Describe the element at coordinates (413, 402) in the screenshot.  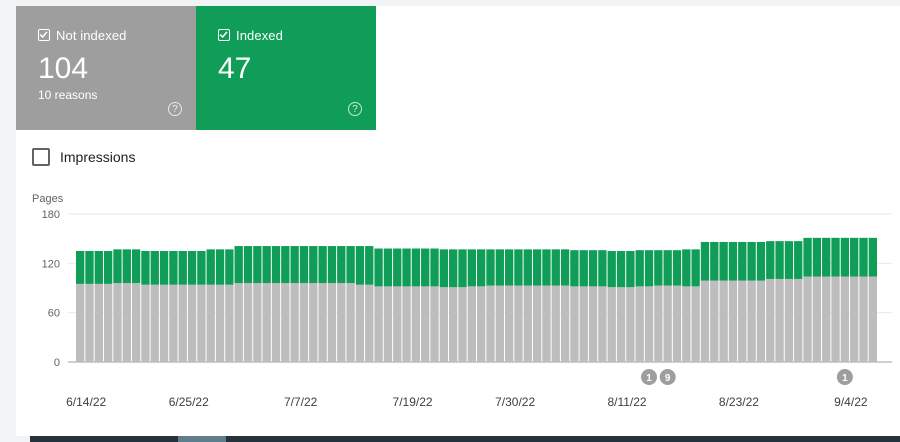
I see `x-tick-label: 7/19/22` at that location.